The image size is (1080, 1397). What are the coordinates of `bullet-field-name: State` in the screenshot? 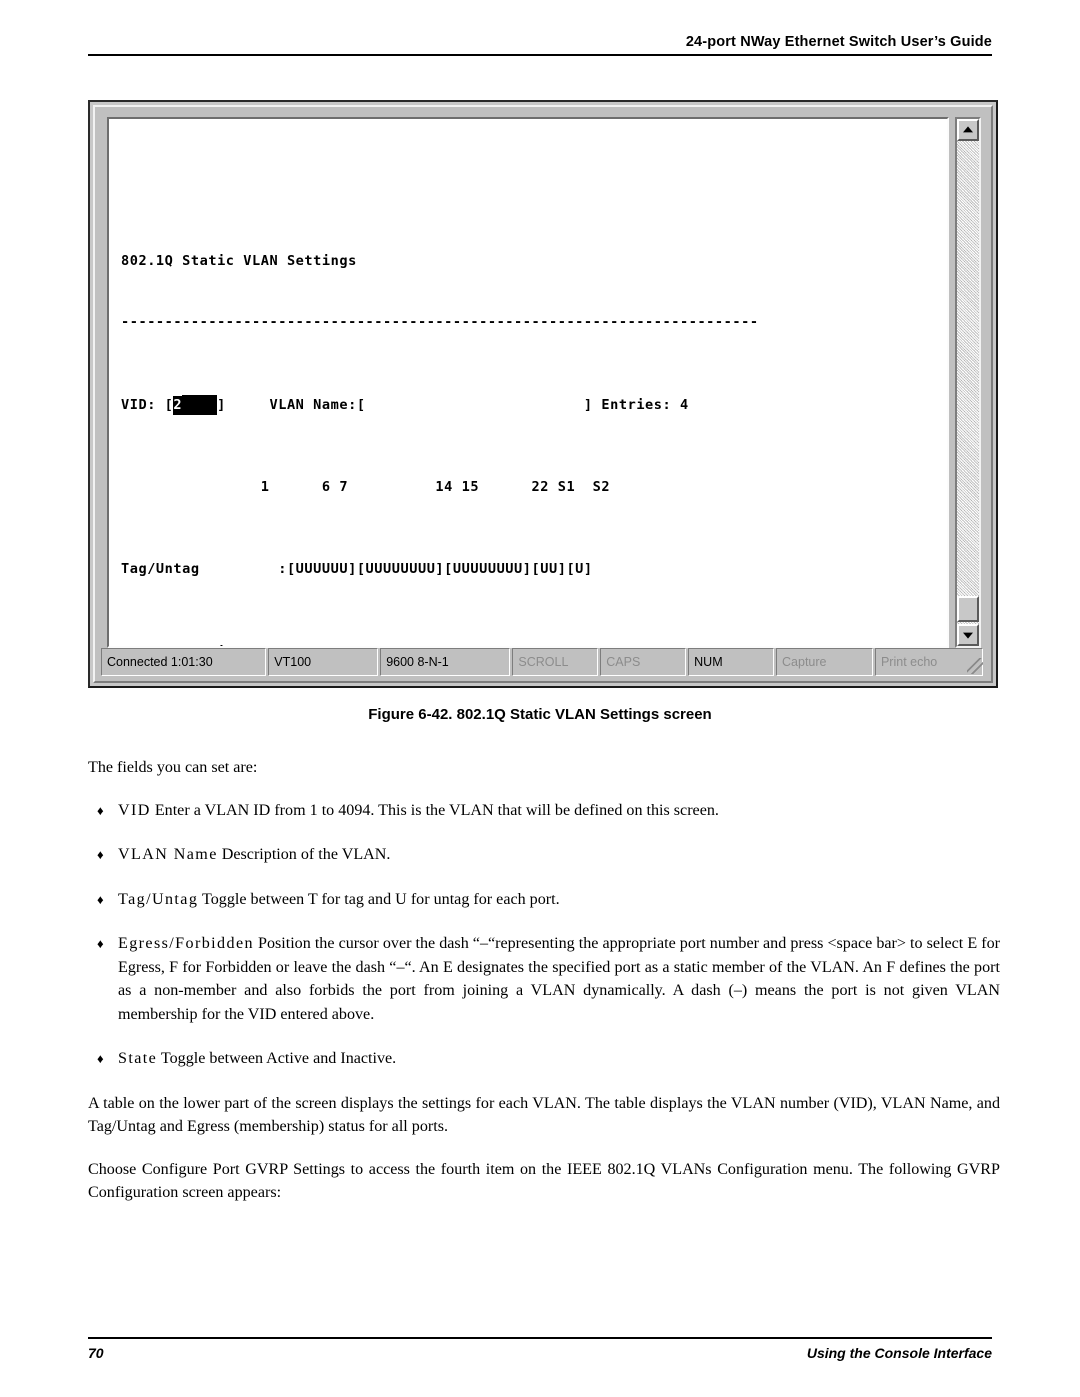 It's located at (138, 1058).